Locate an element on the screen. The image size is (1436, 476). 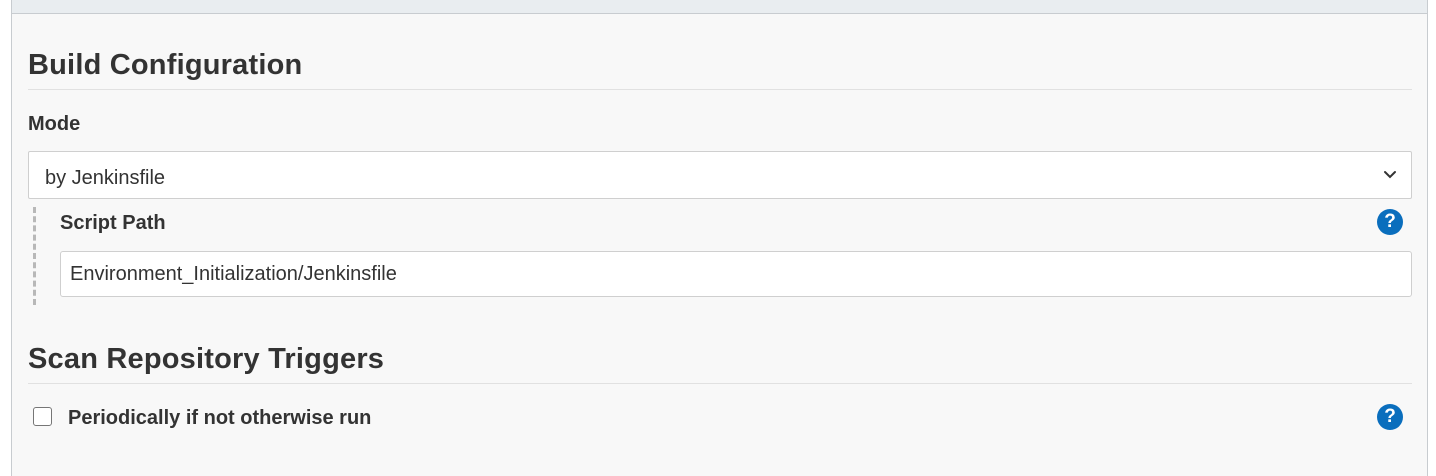
mode-selected-value: by Jenkinsfile is located at coordinates (105, 178).